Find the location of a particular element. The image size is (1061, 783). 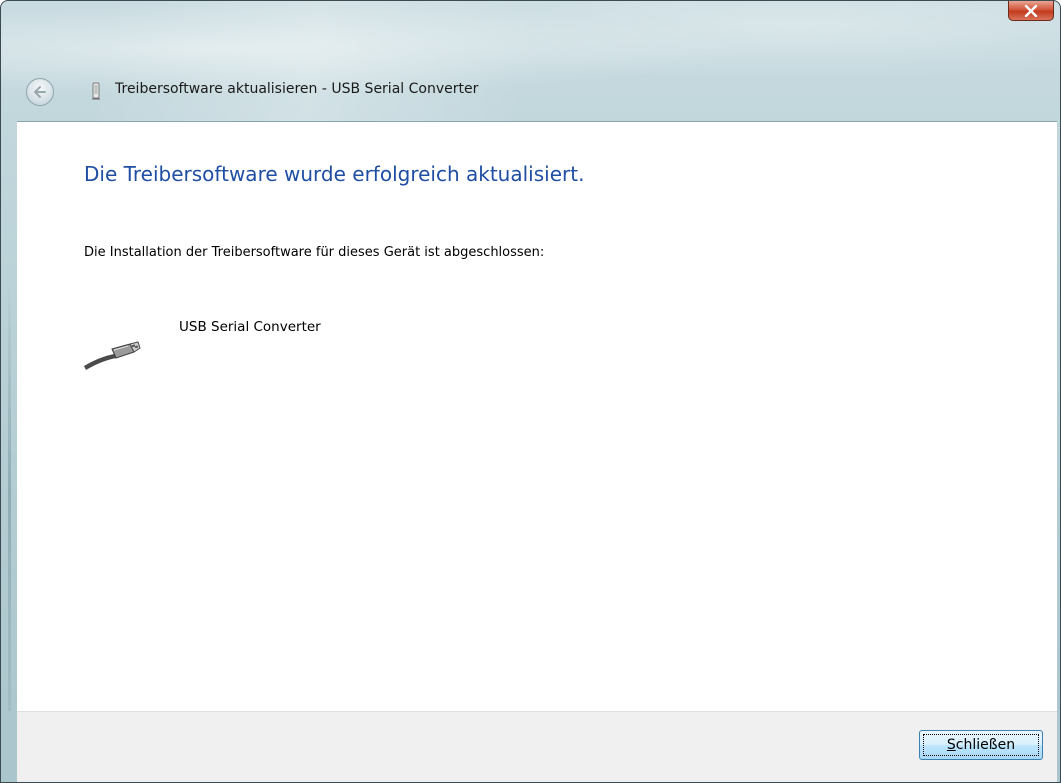

window-close-button is located at coordinates (1031, 11).